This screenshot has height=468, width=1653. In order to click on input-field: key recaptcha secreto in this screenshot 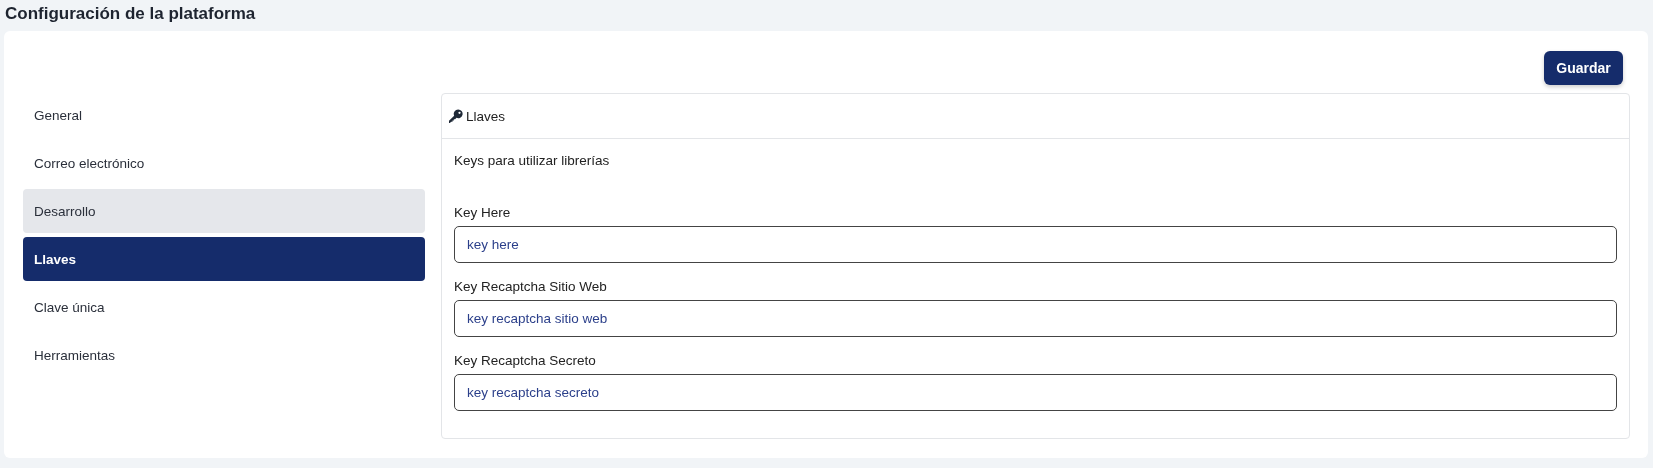, I will do `click(1035, 392)`.